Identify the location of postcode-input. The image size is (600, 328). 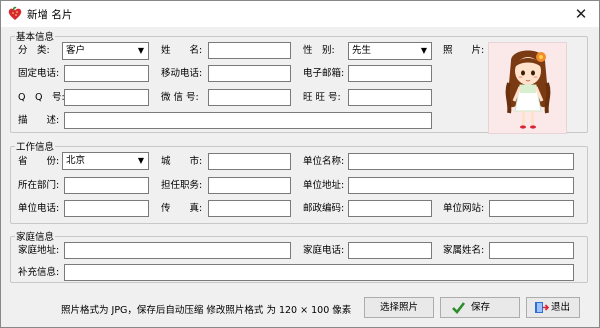
(390, 208).